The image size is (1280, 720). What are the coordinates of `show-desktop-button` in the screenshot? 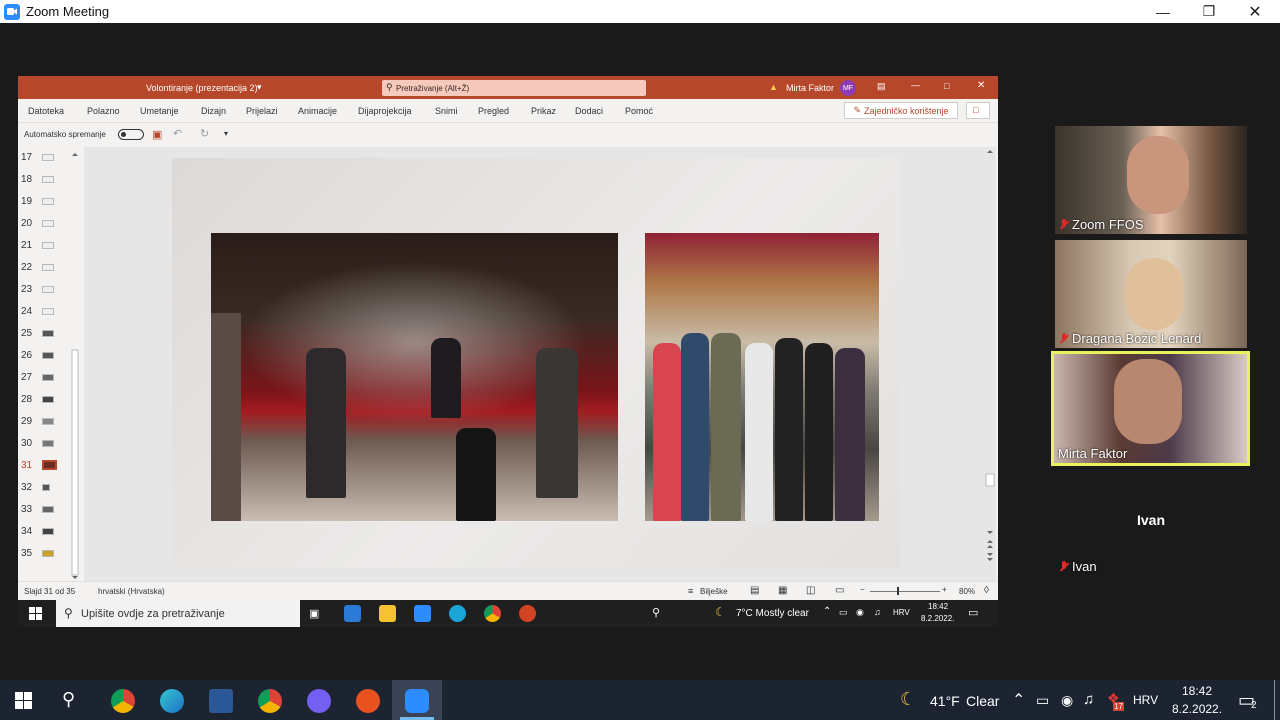 It's located at (1274, 700).